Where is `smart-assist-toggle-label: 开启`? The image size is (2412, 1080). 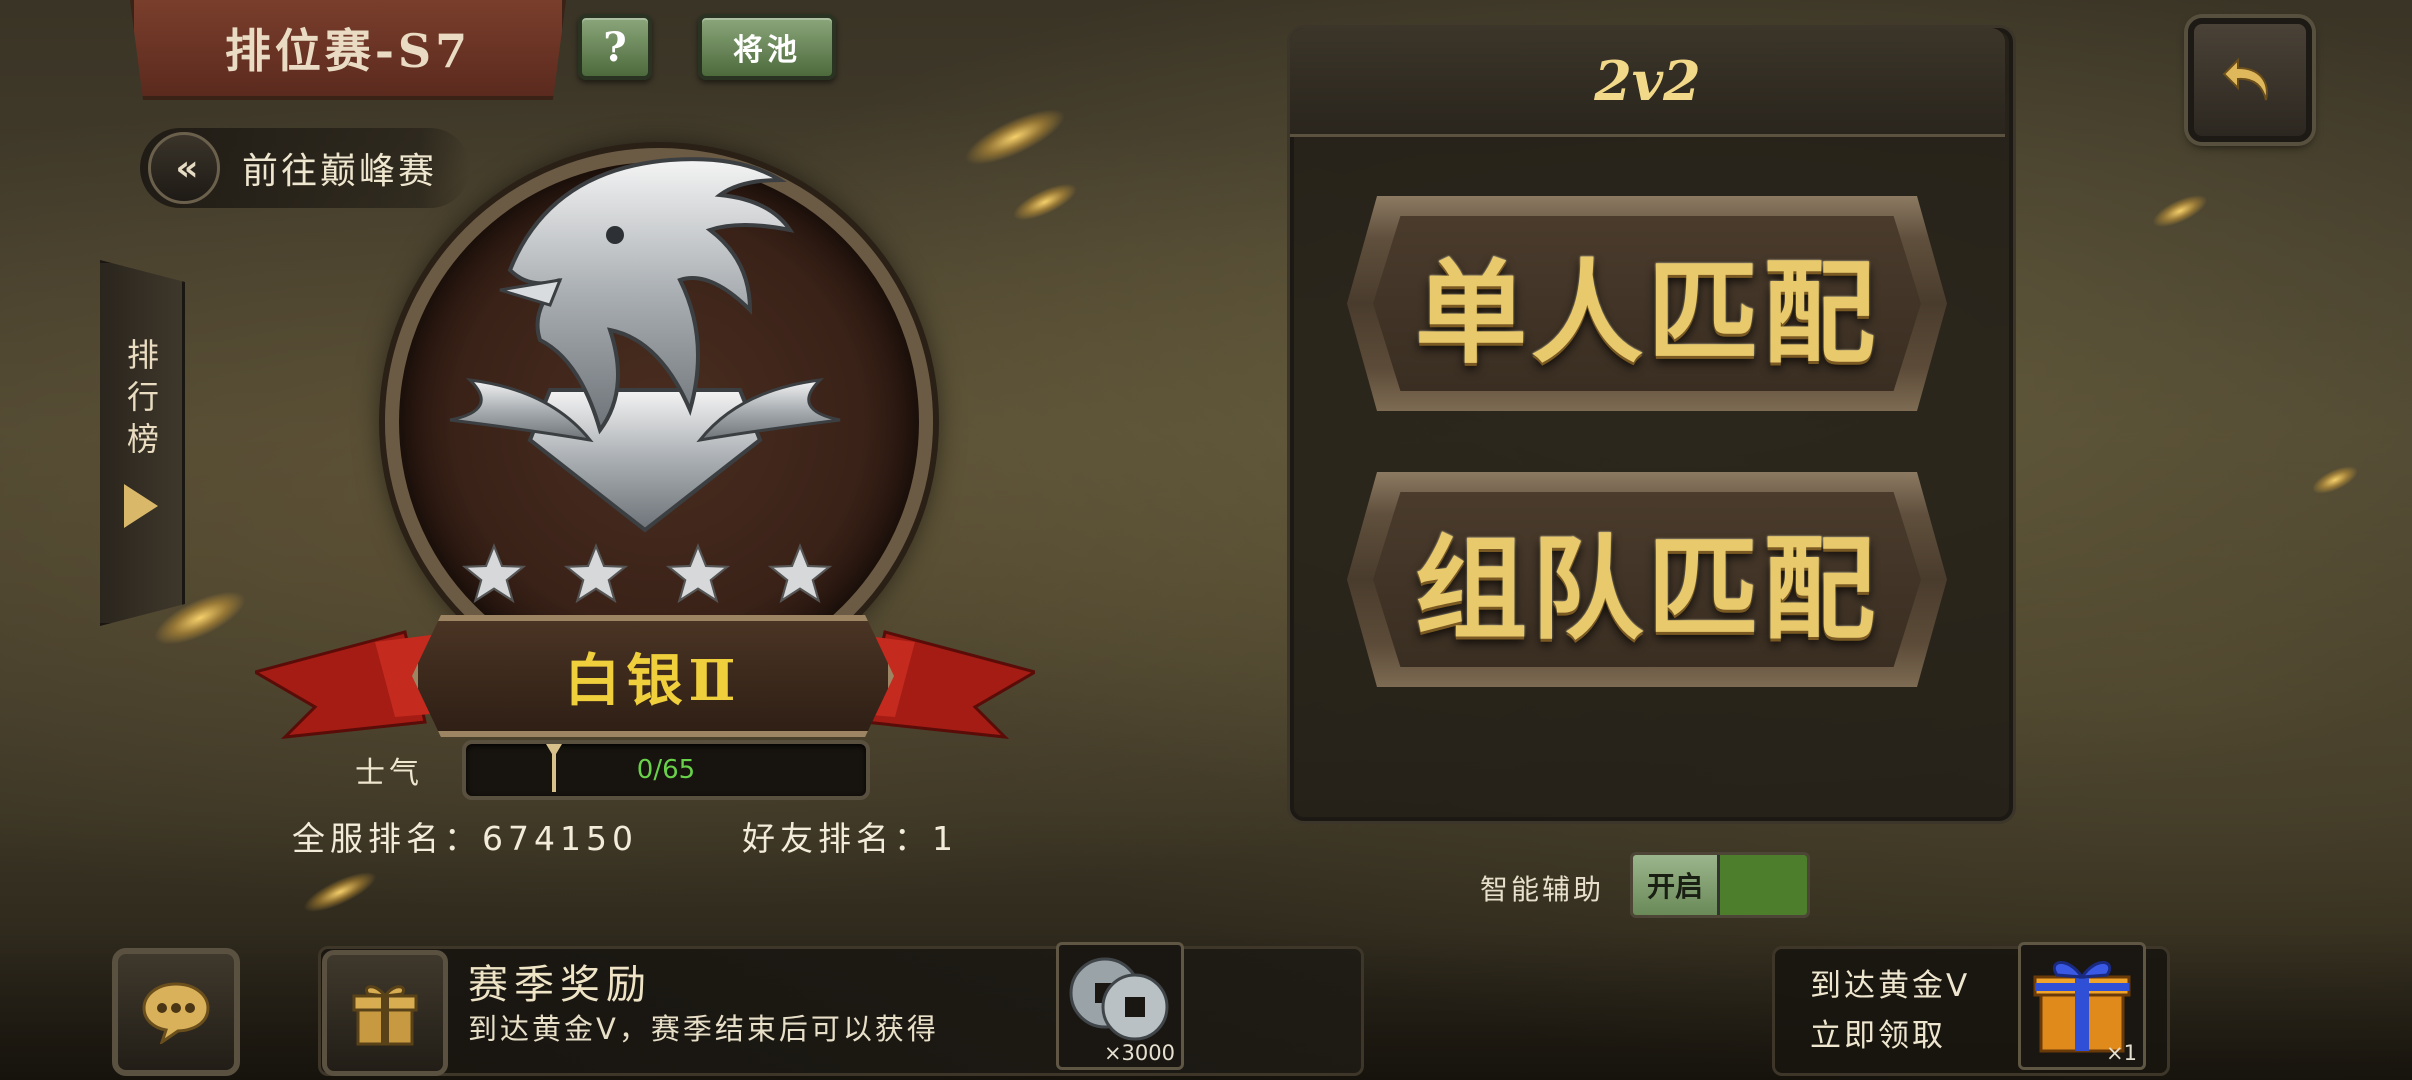
smart-assist-toggle-label: 开启 is located at coordinates (1676, 885).